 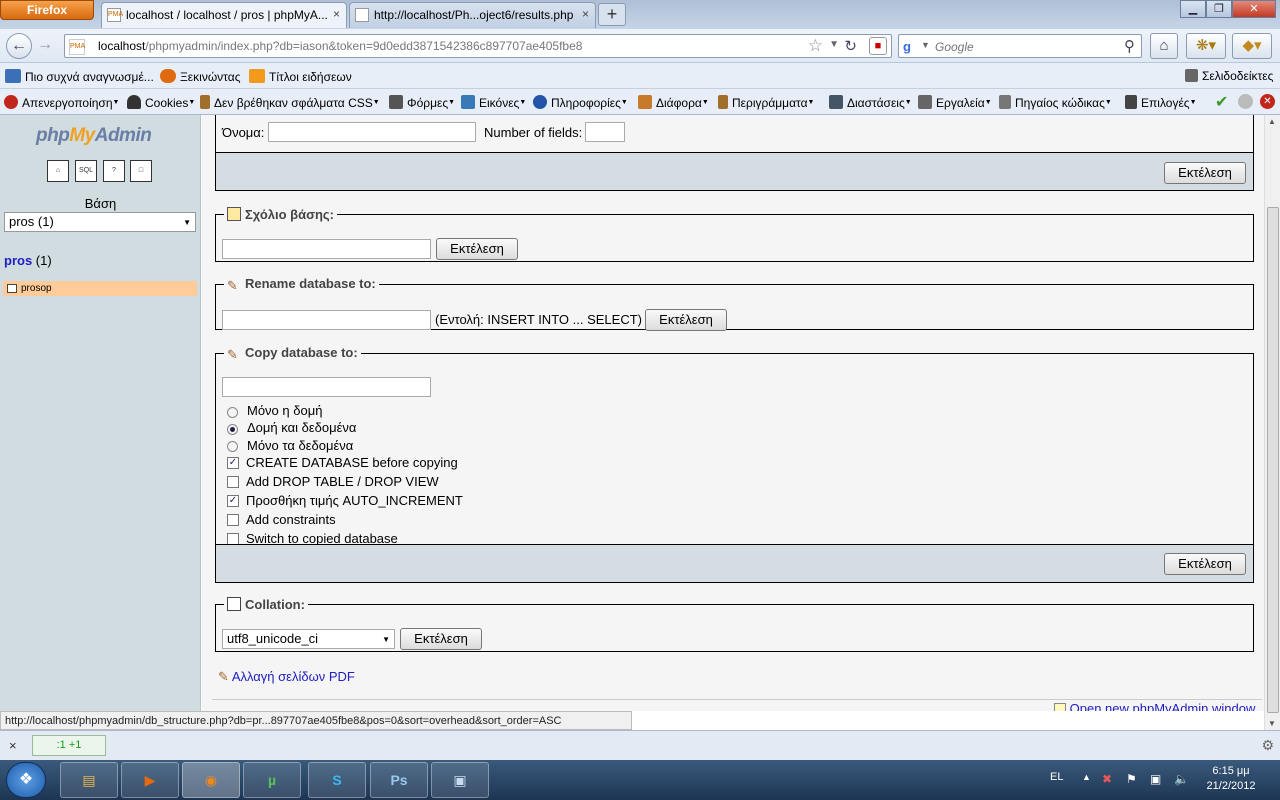 What do you see at coordinates (878, 46) in the screenshot?
I see `stop-icon: ■` at bounding box center [878, 46].